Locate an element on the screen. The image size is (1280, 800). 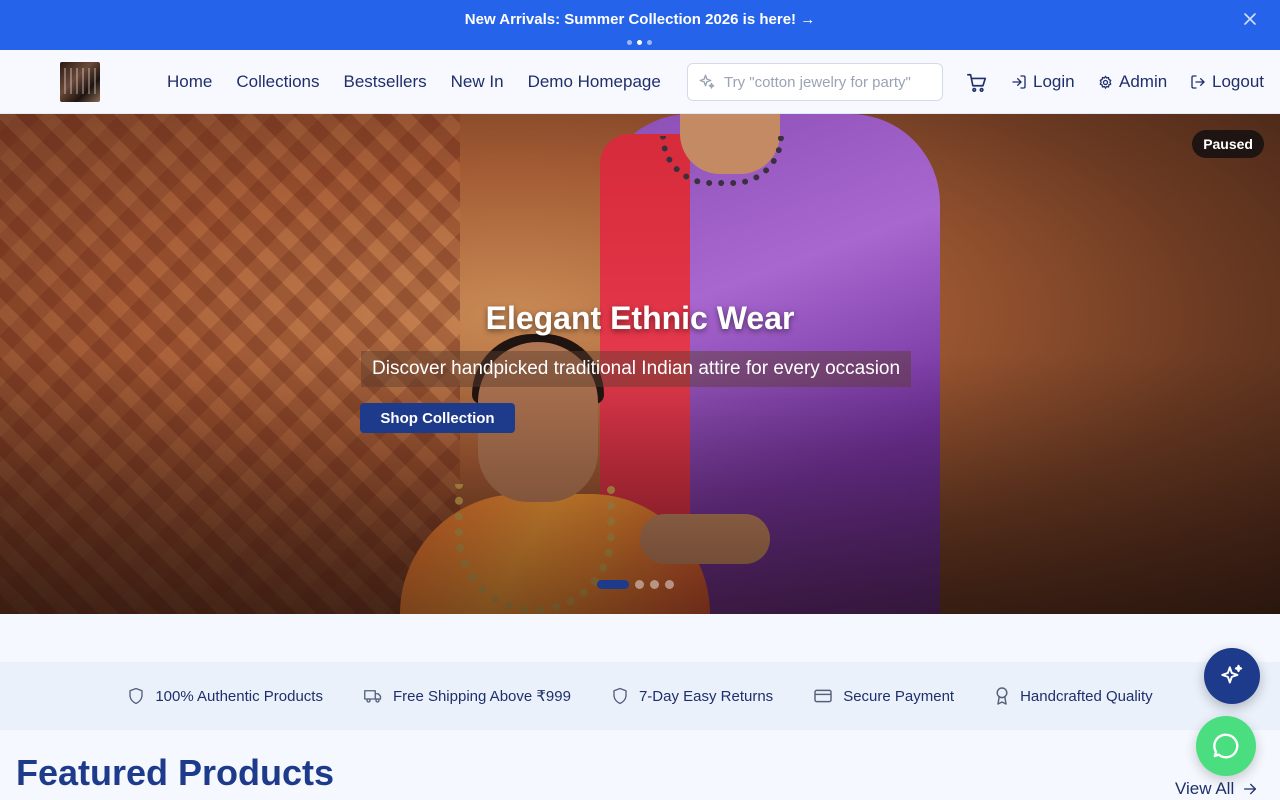
trust-label: 7-Day Easy Returns is located at coordinates (706, 696).